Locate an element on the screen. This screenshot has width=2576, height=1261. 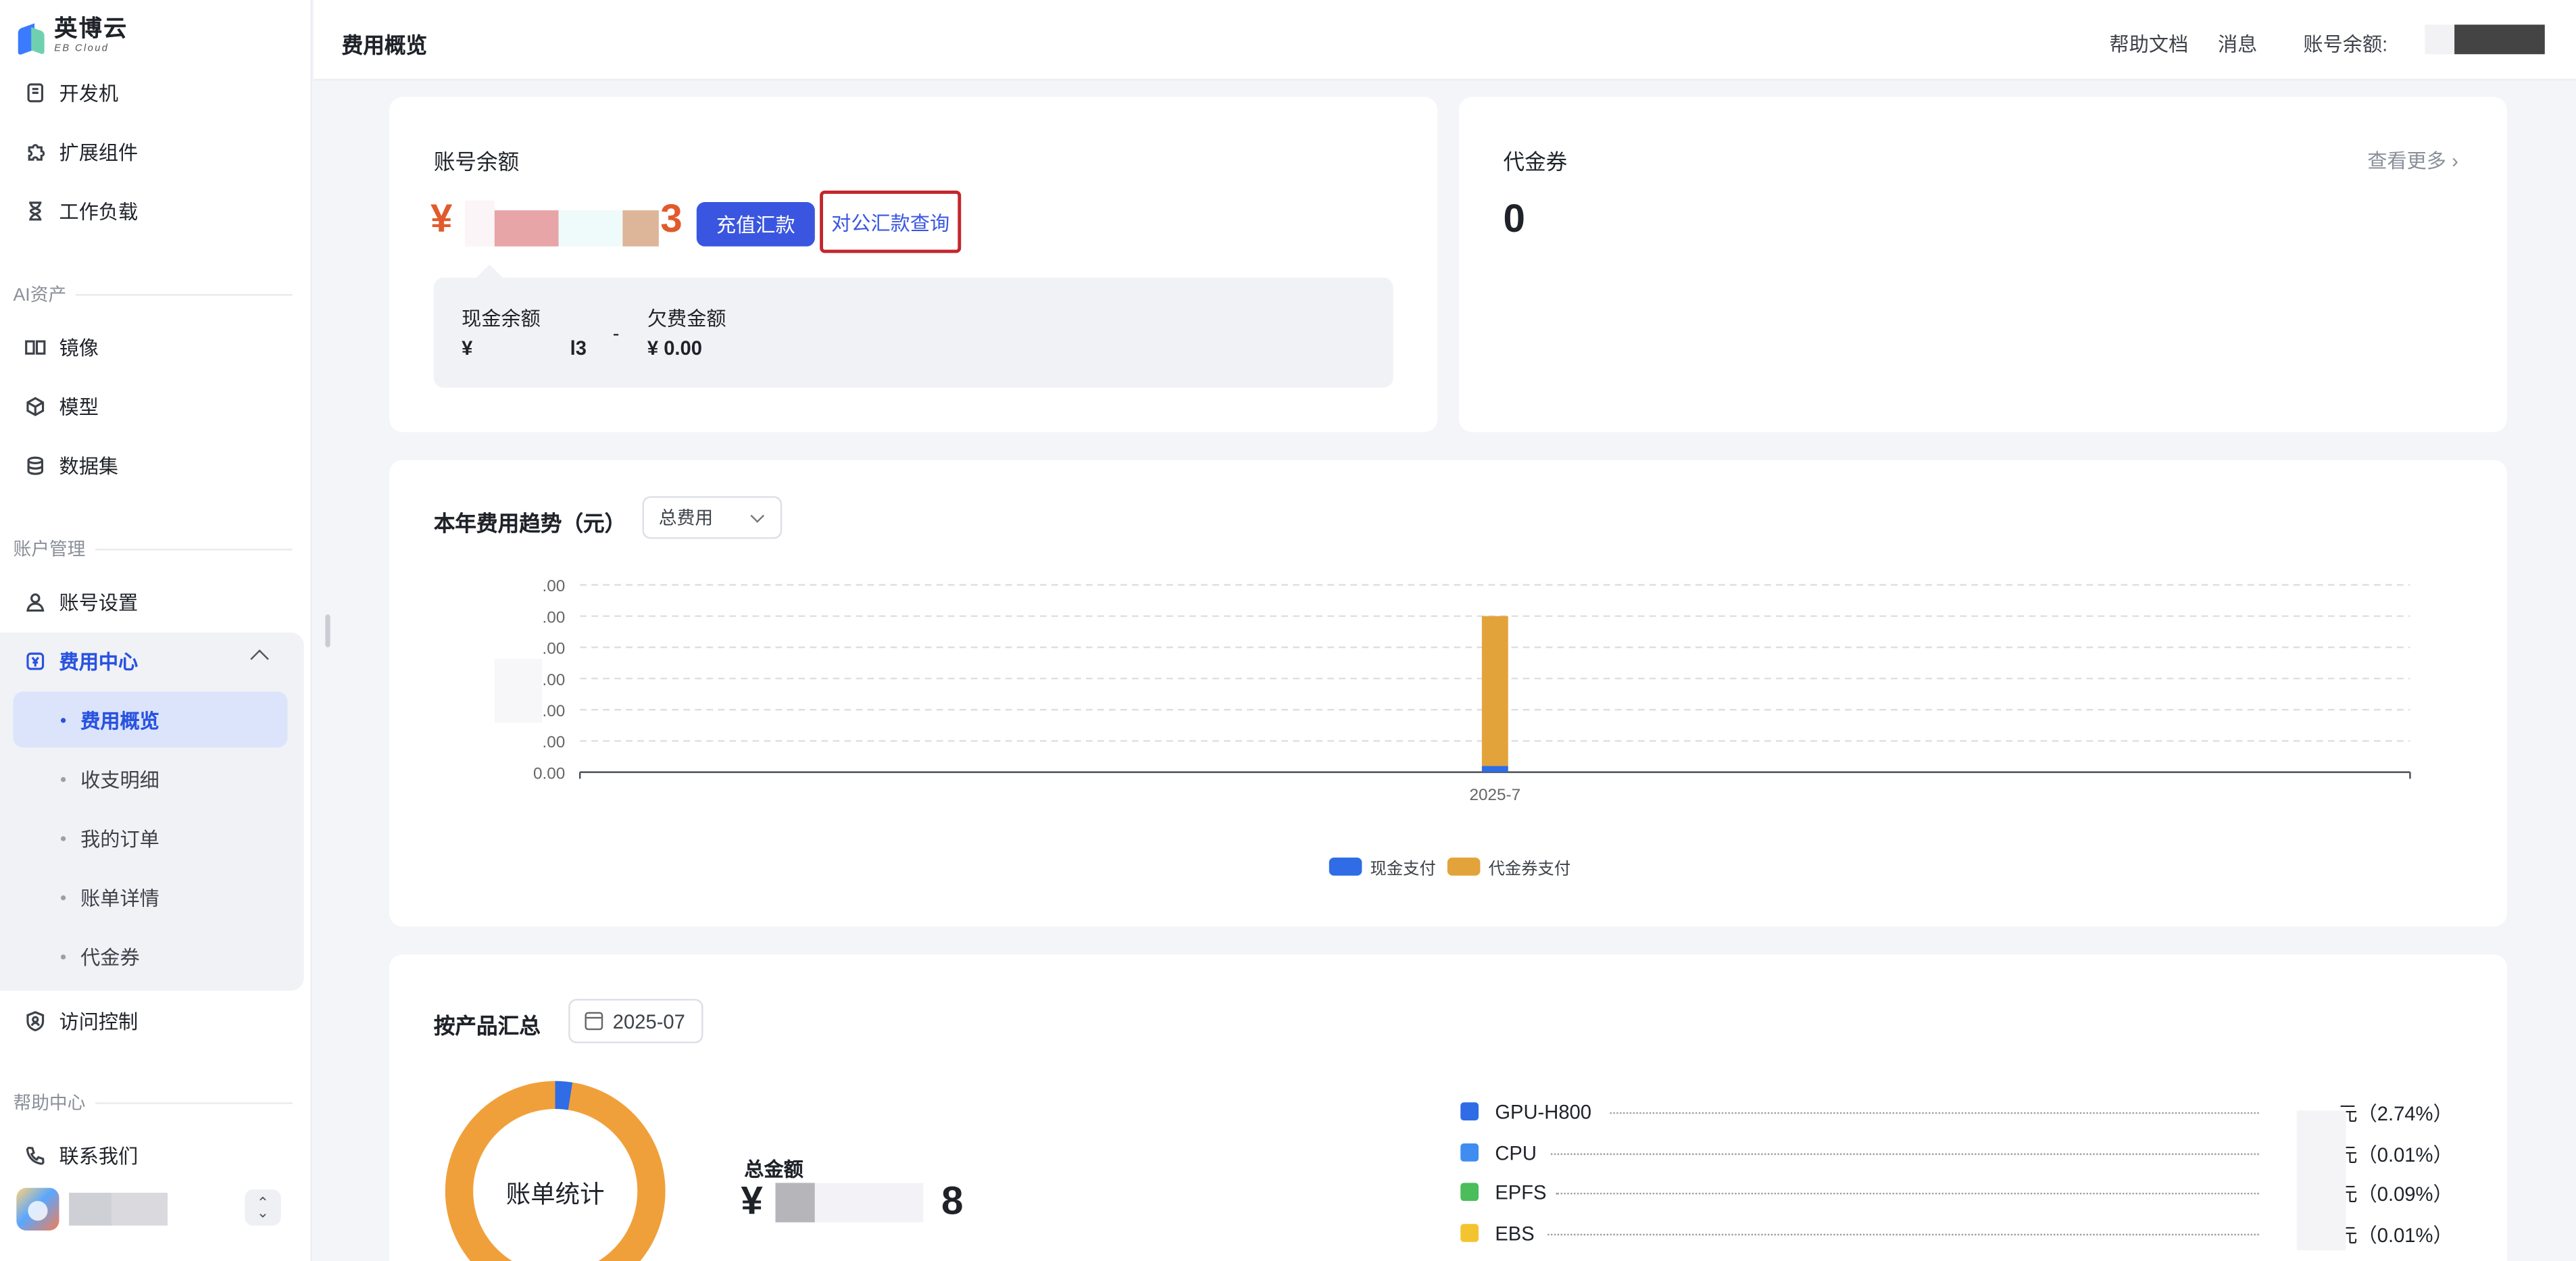
chevron-down-icon is located at coordinates (757, 516).